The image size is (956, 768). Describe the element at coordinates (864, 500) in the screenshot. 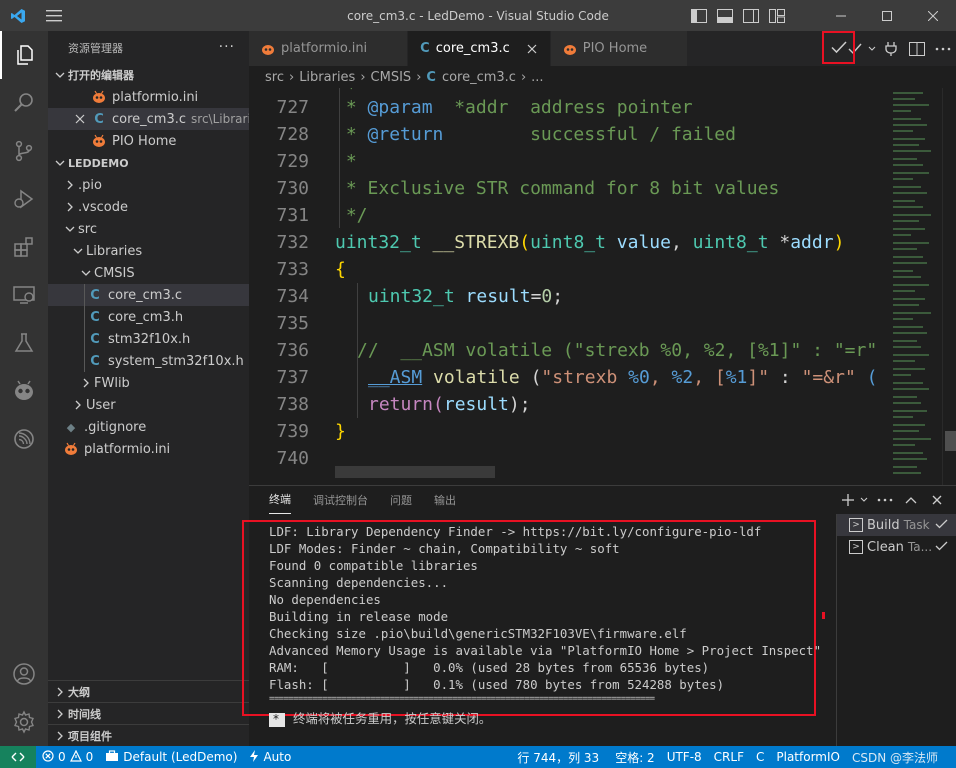

I see `terminal-dropdown-chevron-icon` at that location.